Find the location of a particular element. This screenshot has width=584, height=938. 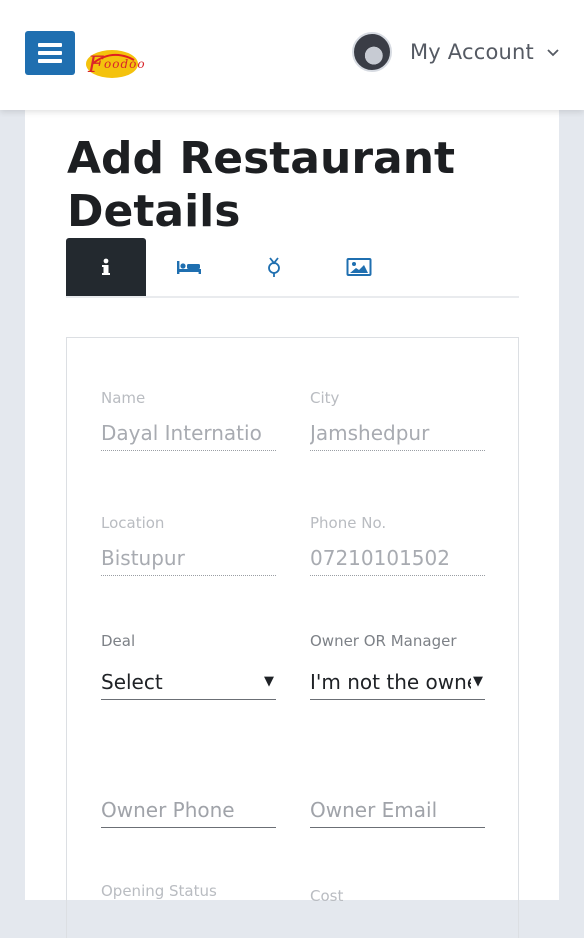

owner-phone-field: Owner Phone is located at coordinates (188, 810).